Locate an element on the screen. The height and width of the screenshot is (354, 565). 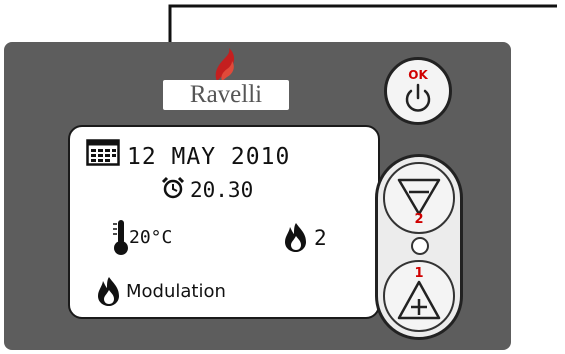
ok-power-button: OK is located at coordinates (418, 91).